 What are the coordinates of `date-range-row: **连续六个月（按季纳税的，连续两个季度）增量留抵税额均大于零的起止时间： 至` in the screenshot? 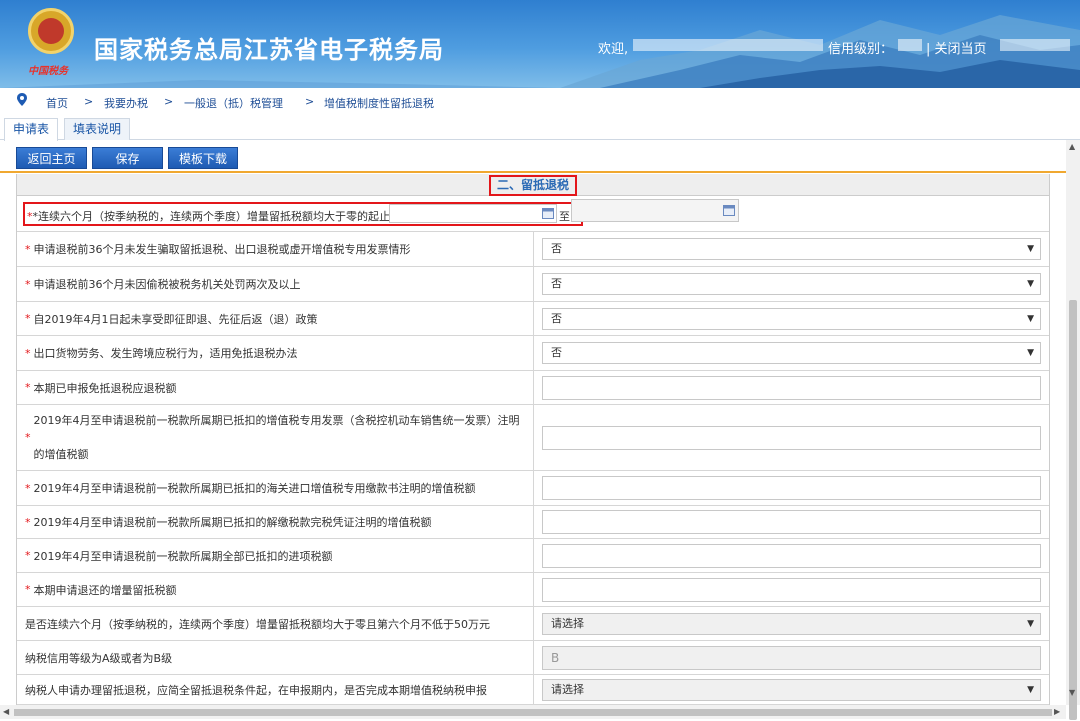 It's located at (533, 214).